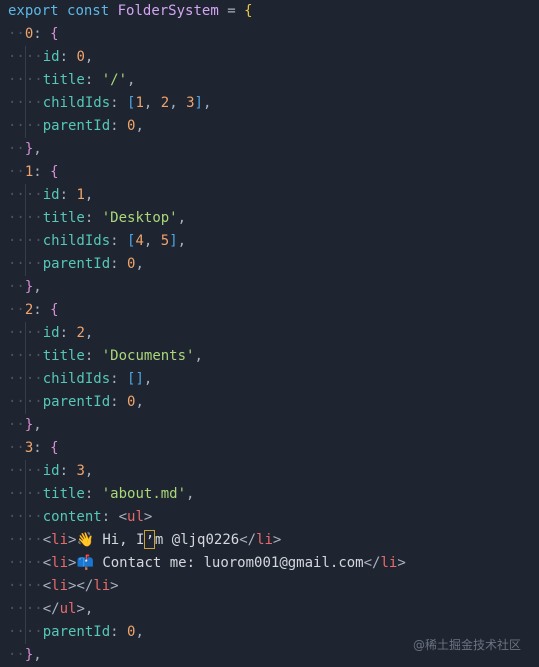 Image resolution: width=539 pixels, height=667 pixels. What do you see at coordinates (269, 80) in the screenshot?
I see `code-line-4: ····title: '/',` at bounding box center [269, 80].